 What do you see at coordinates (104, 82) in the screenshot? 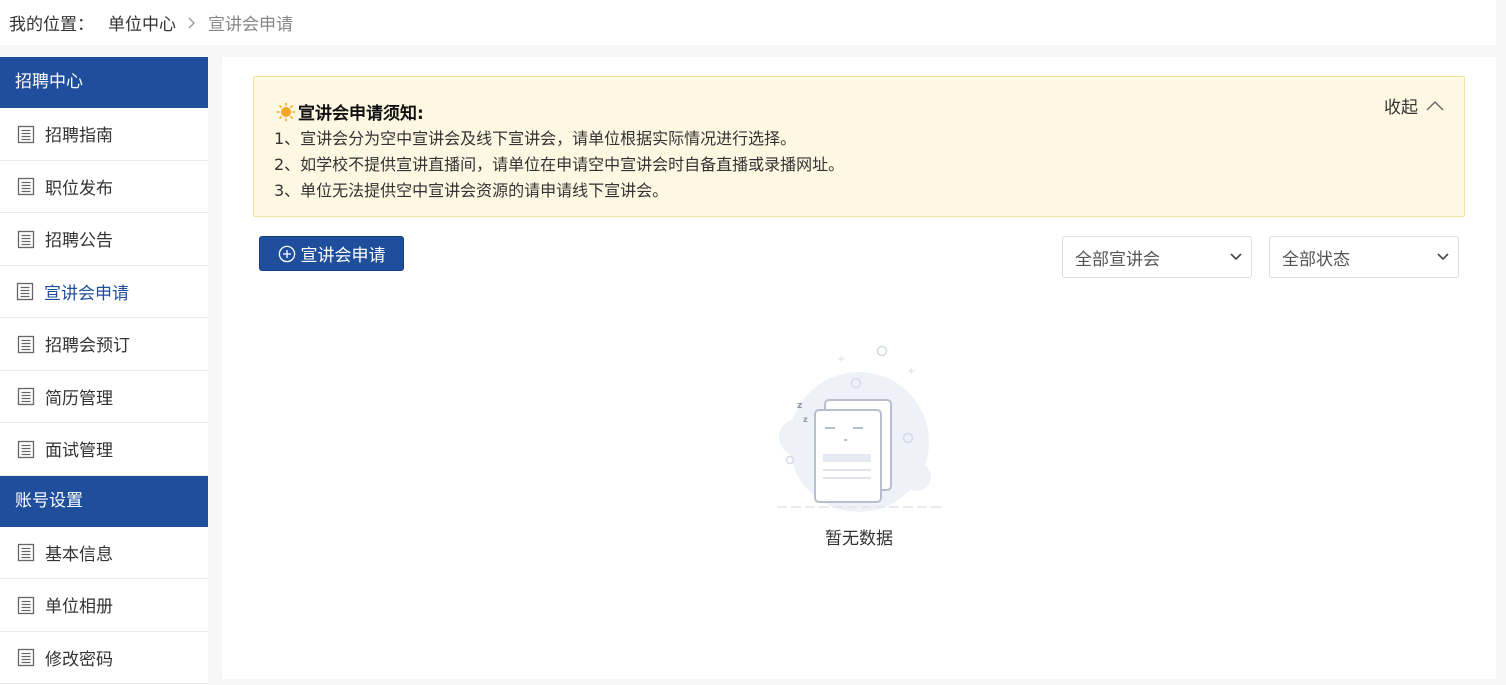
I see `sidebar-section-recruitment: 招聘中心` at bounding box center [104, 82].